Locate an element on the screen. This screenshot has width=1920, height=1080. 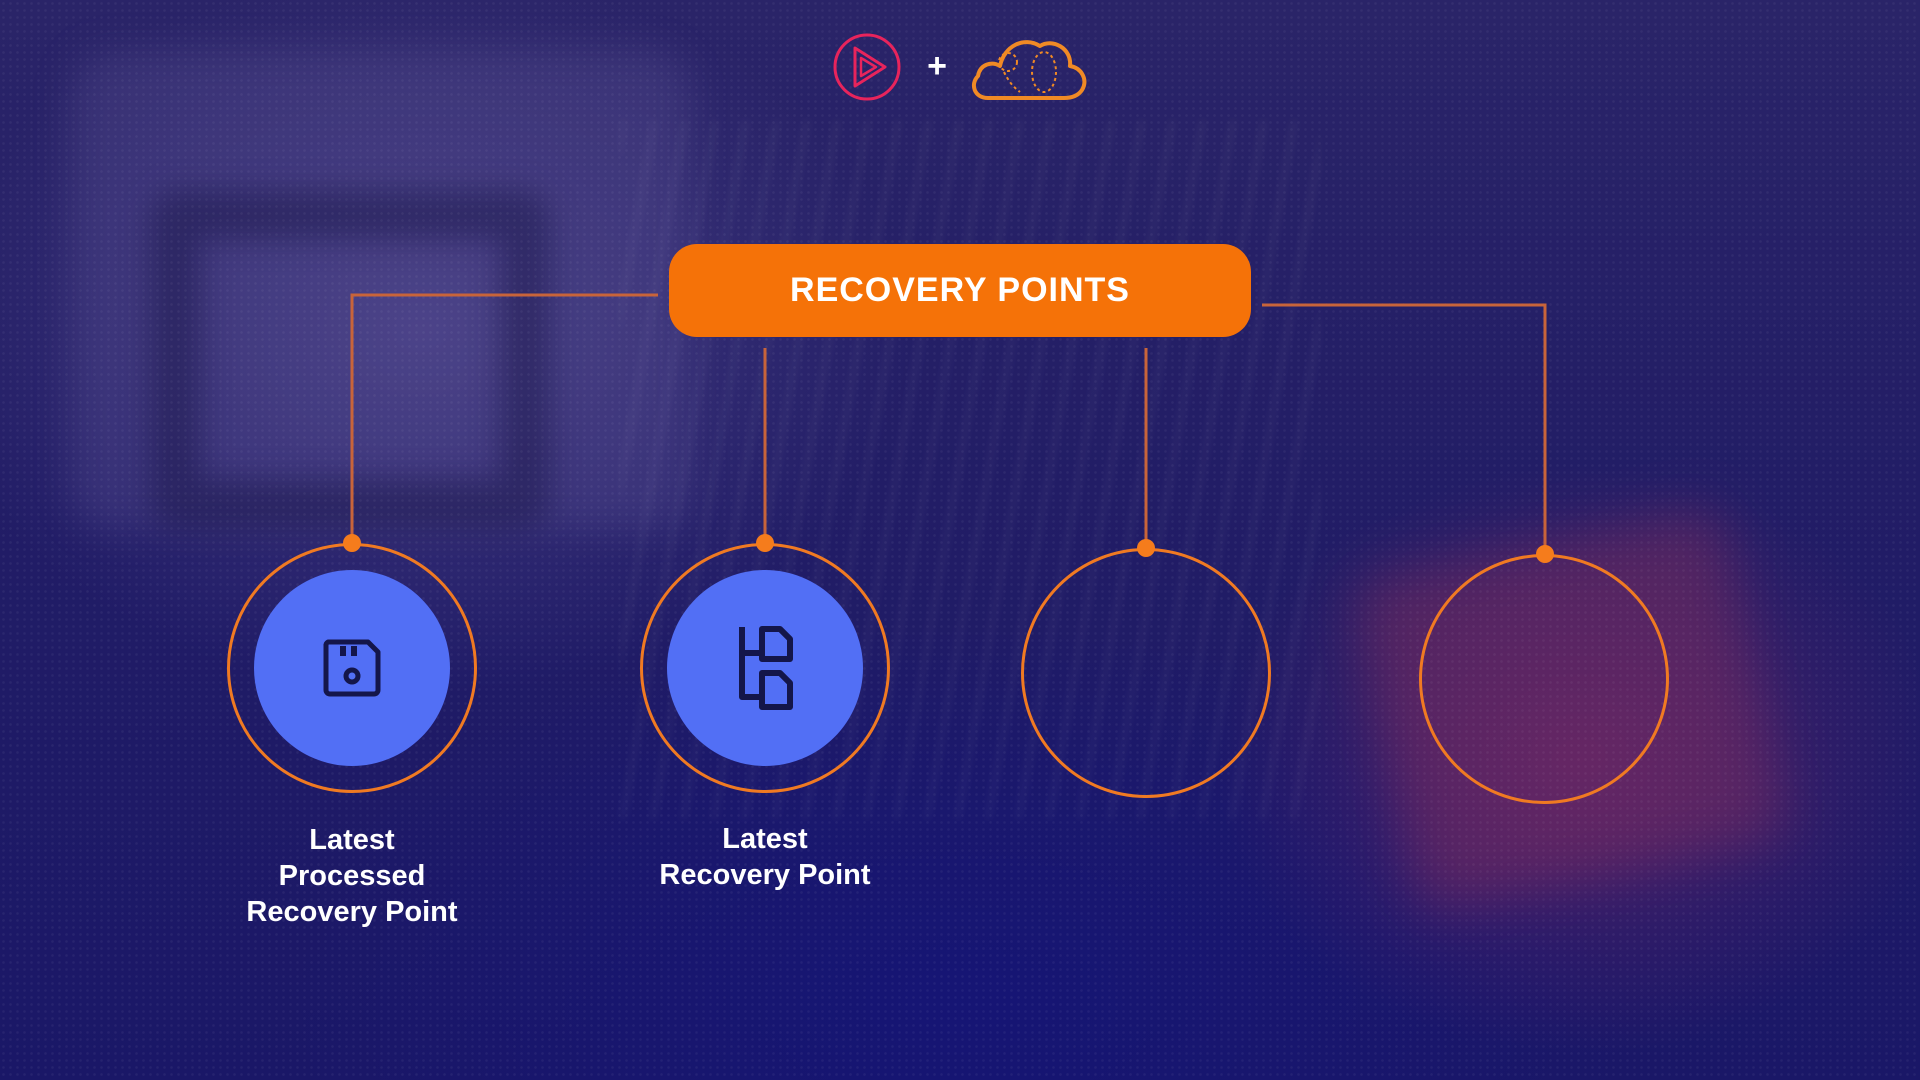
recovery-node-4-connector-dot is located at coordinates (1545, 554).